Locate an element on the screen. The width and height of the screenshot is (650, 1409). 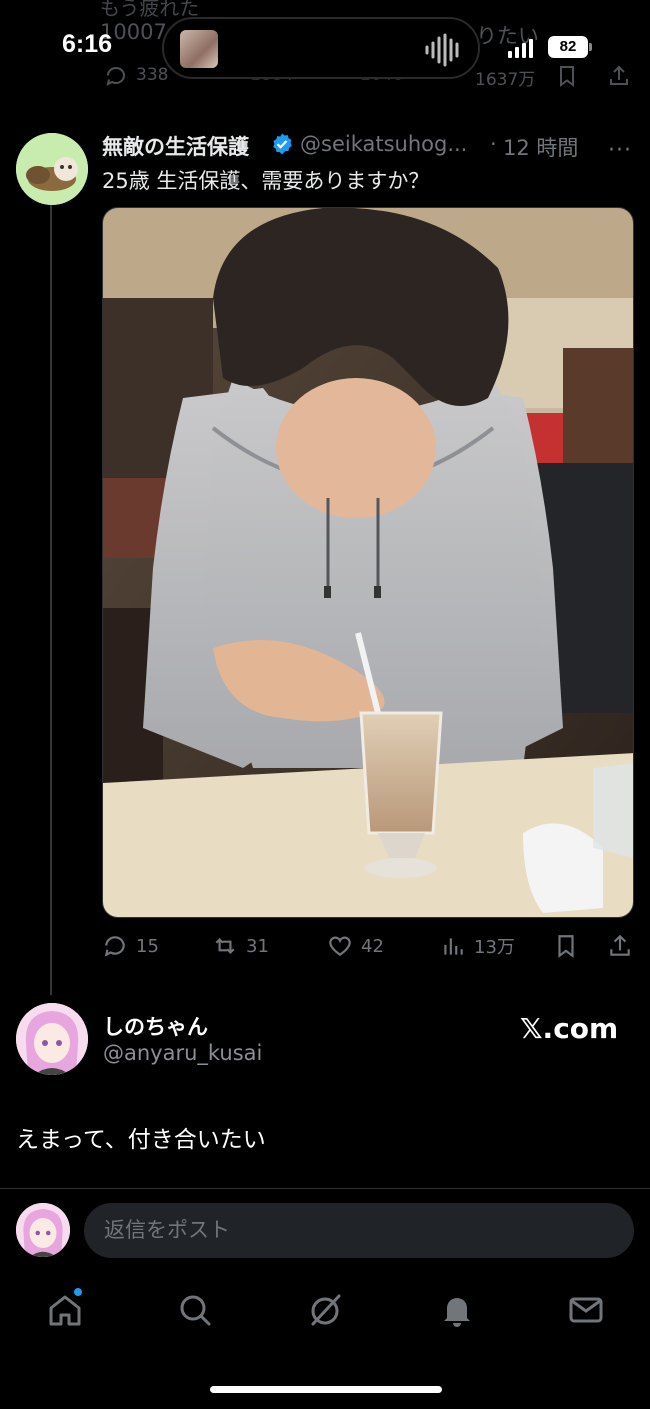
dynamic-island is located at coordinates (321, 48).